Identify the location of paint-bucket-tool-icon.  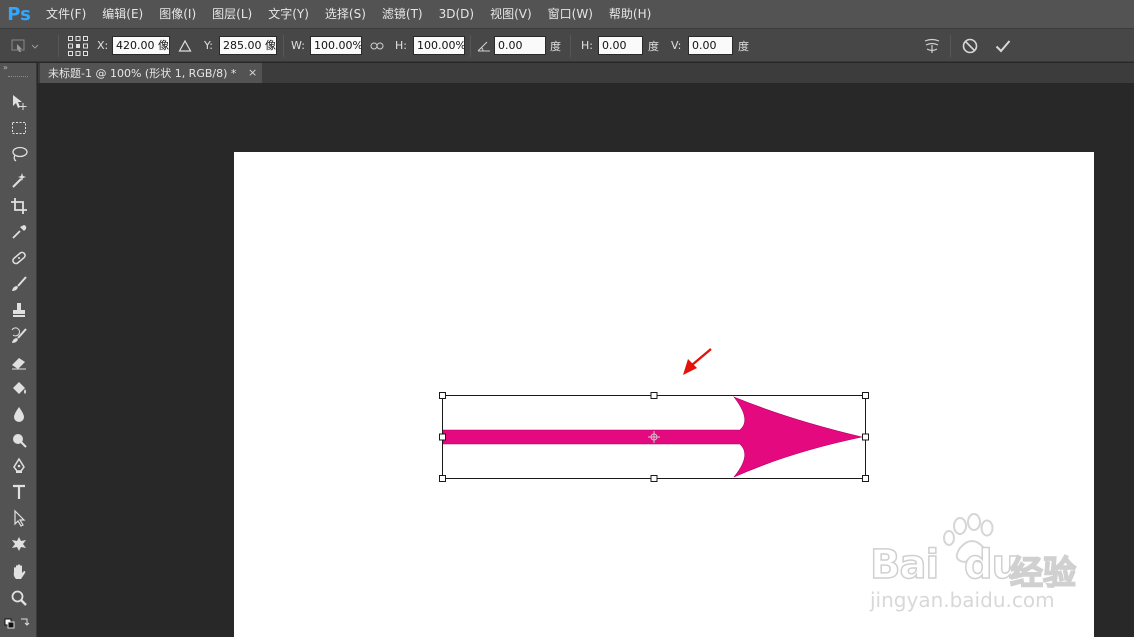
(19, 388).